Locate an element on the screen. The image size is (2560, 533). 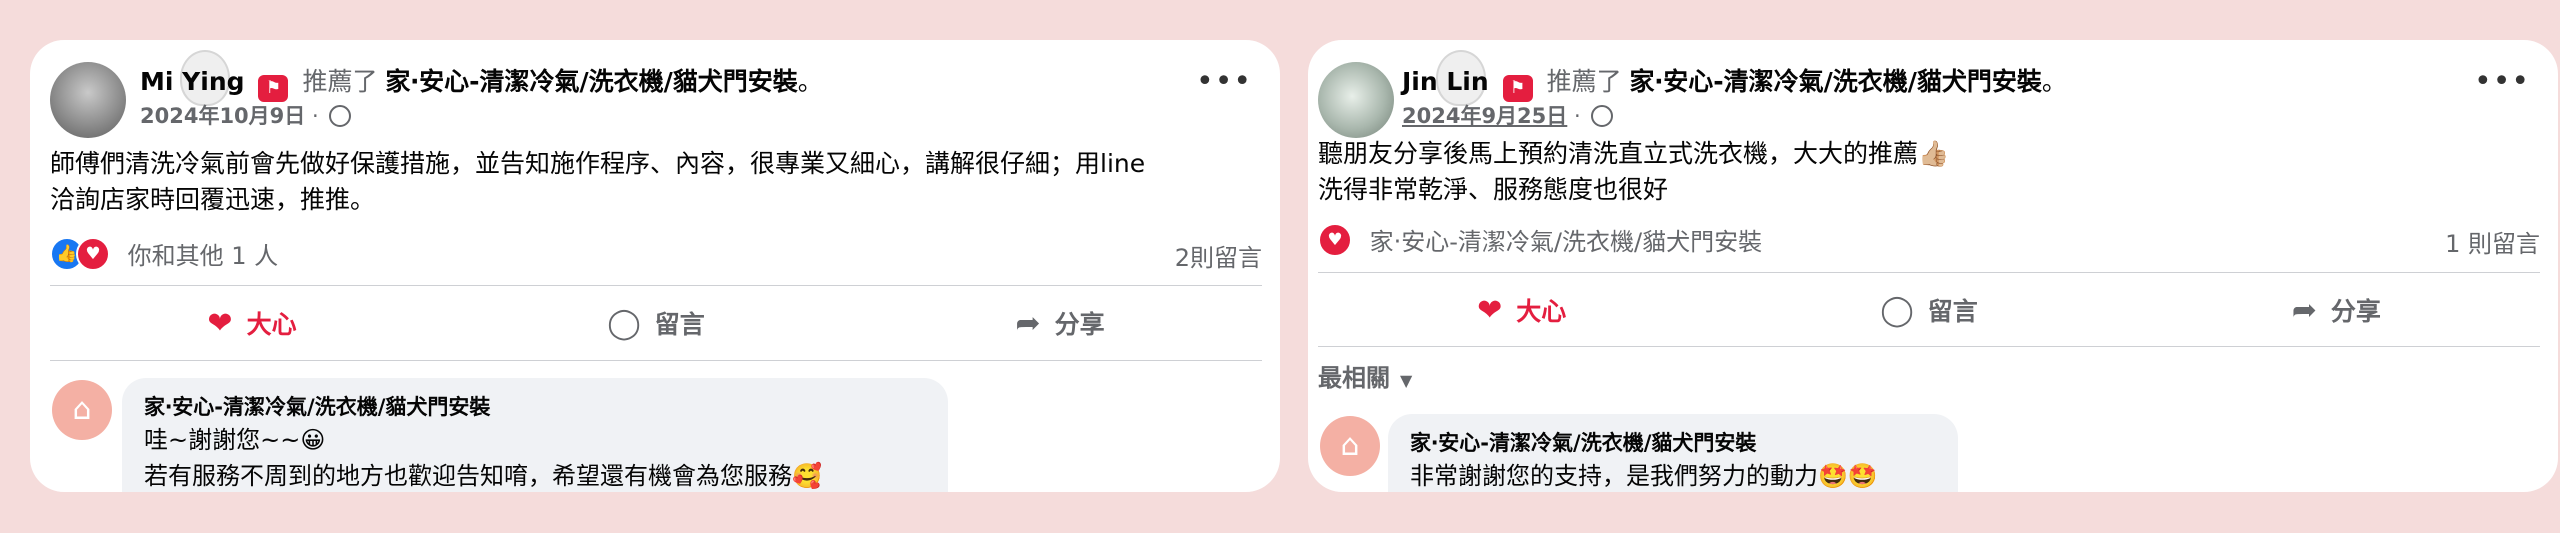
author-name: Mi Ying is located at coordinates (192, 81).